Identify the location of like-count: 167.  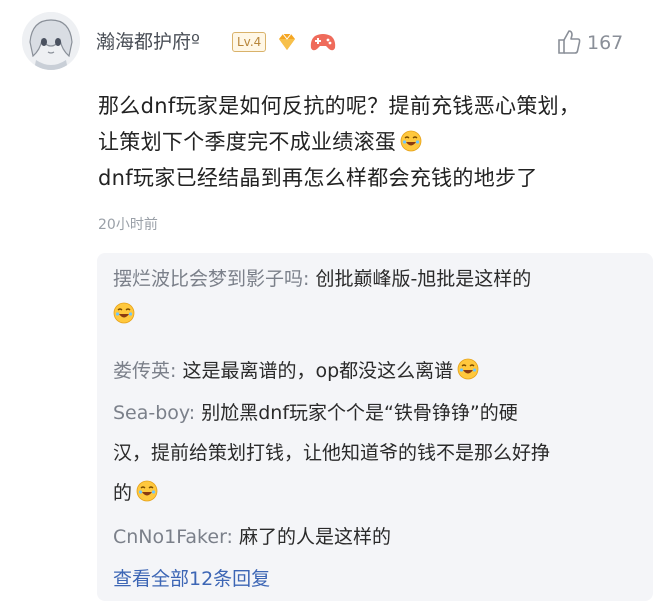
(605, 43).